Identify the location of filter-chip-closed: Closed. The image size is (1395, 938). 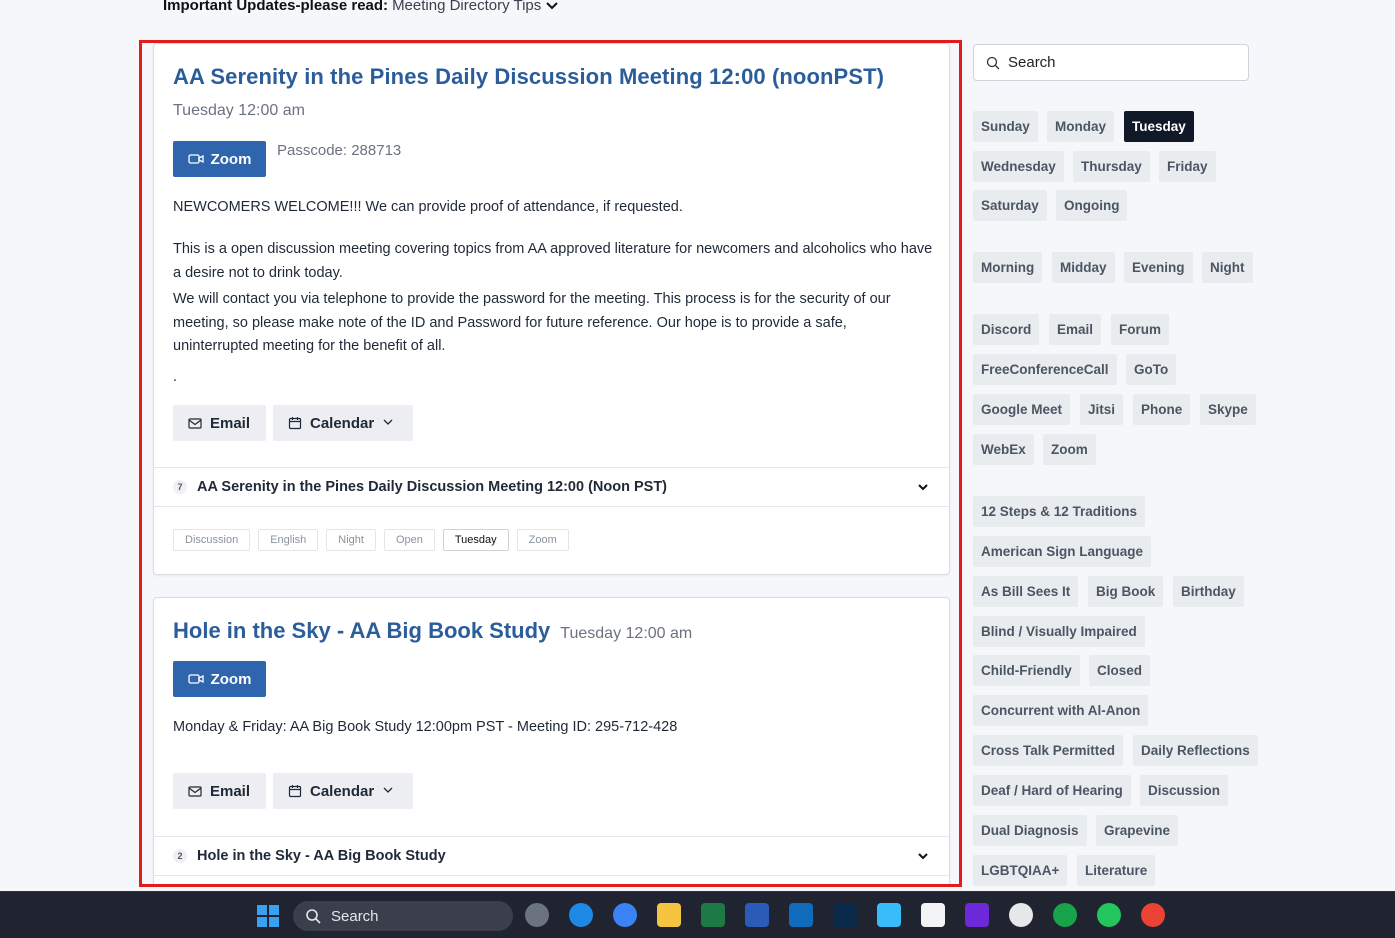
(1120, 670).